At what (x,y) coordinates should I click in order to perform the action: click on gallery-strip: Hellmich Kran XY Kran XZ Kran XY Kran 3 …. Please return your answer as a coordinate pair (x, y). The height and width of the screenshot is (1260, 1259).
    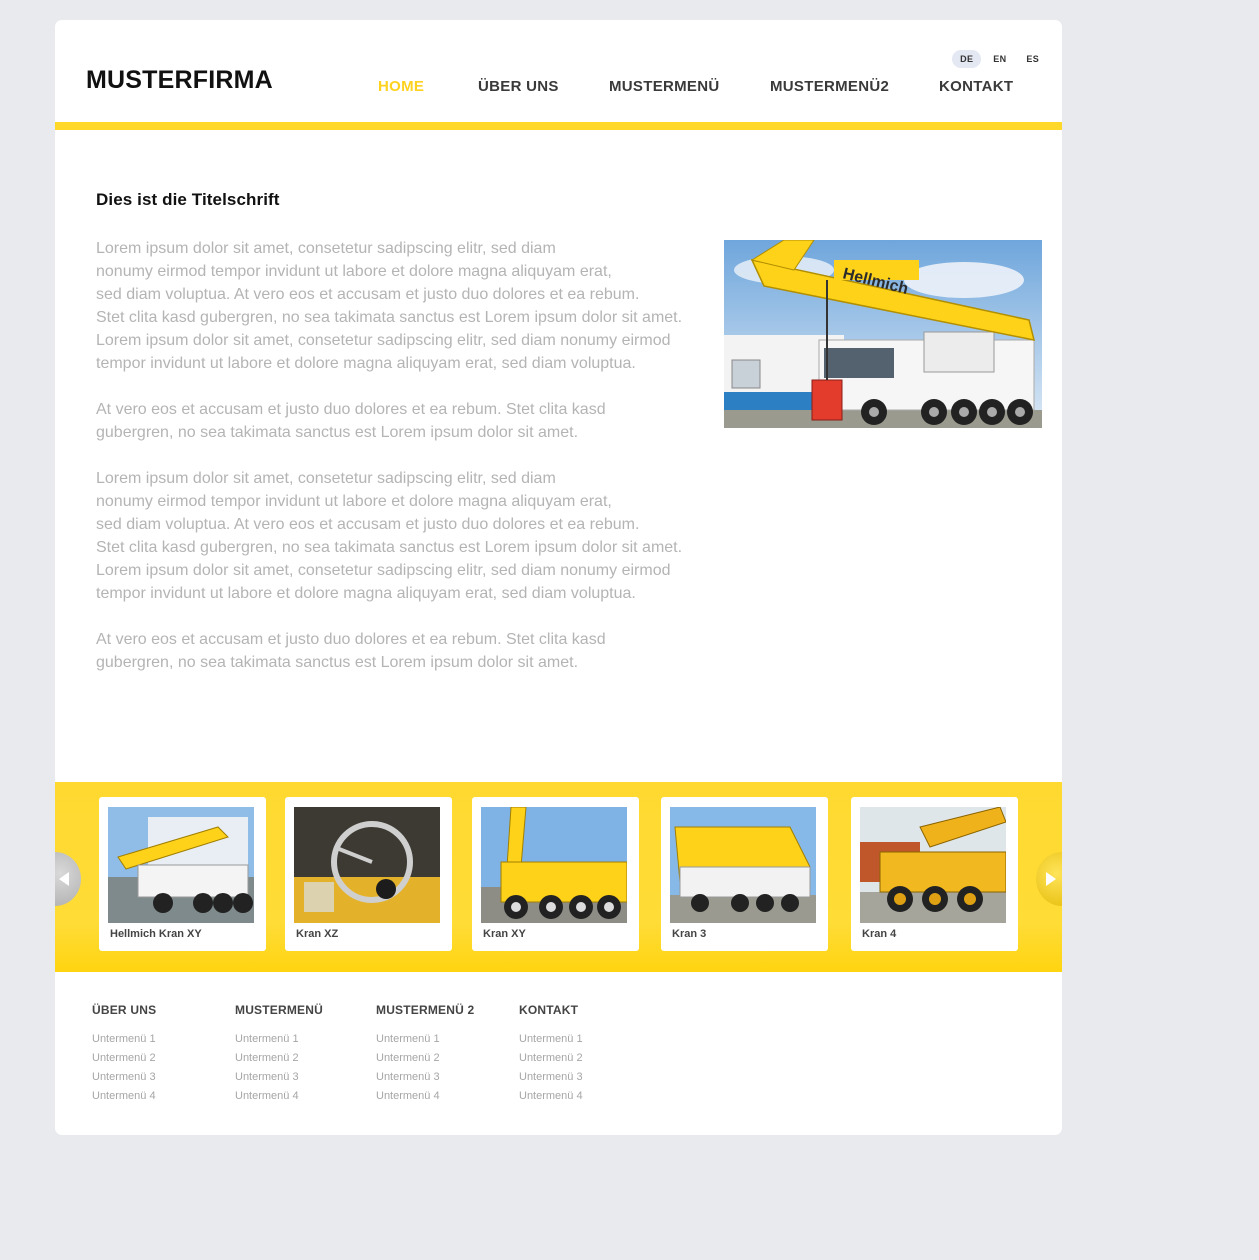
    Looking at the image, I should click on (558, 877).